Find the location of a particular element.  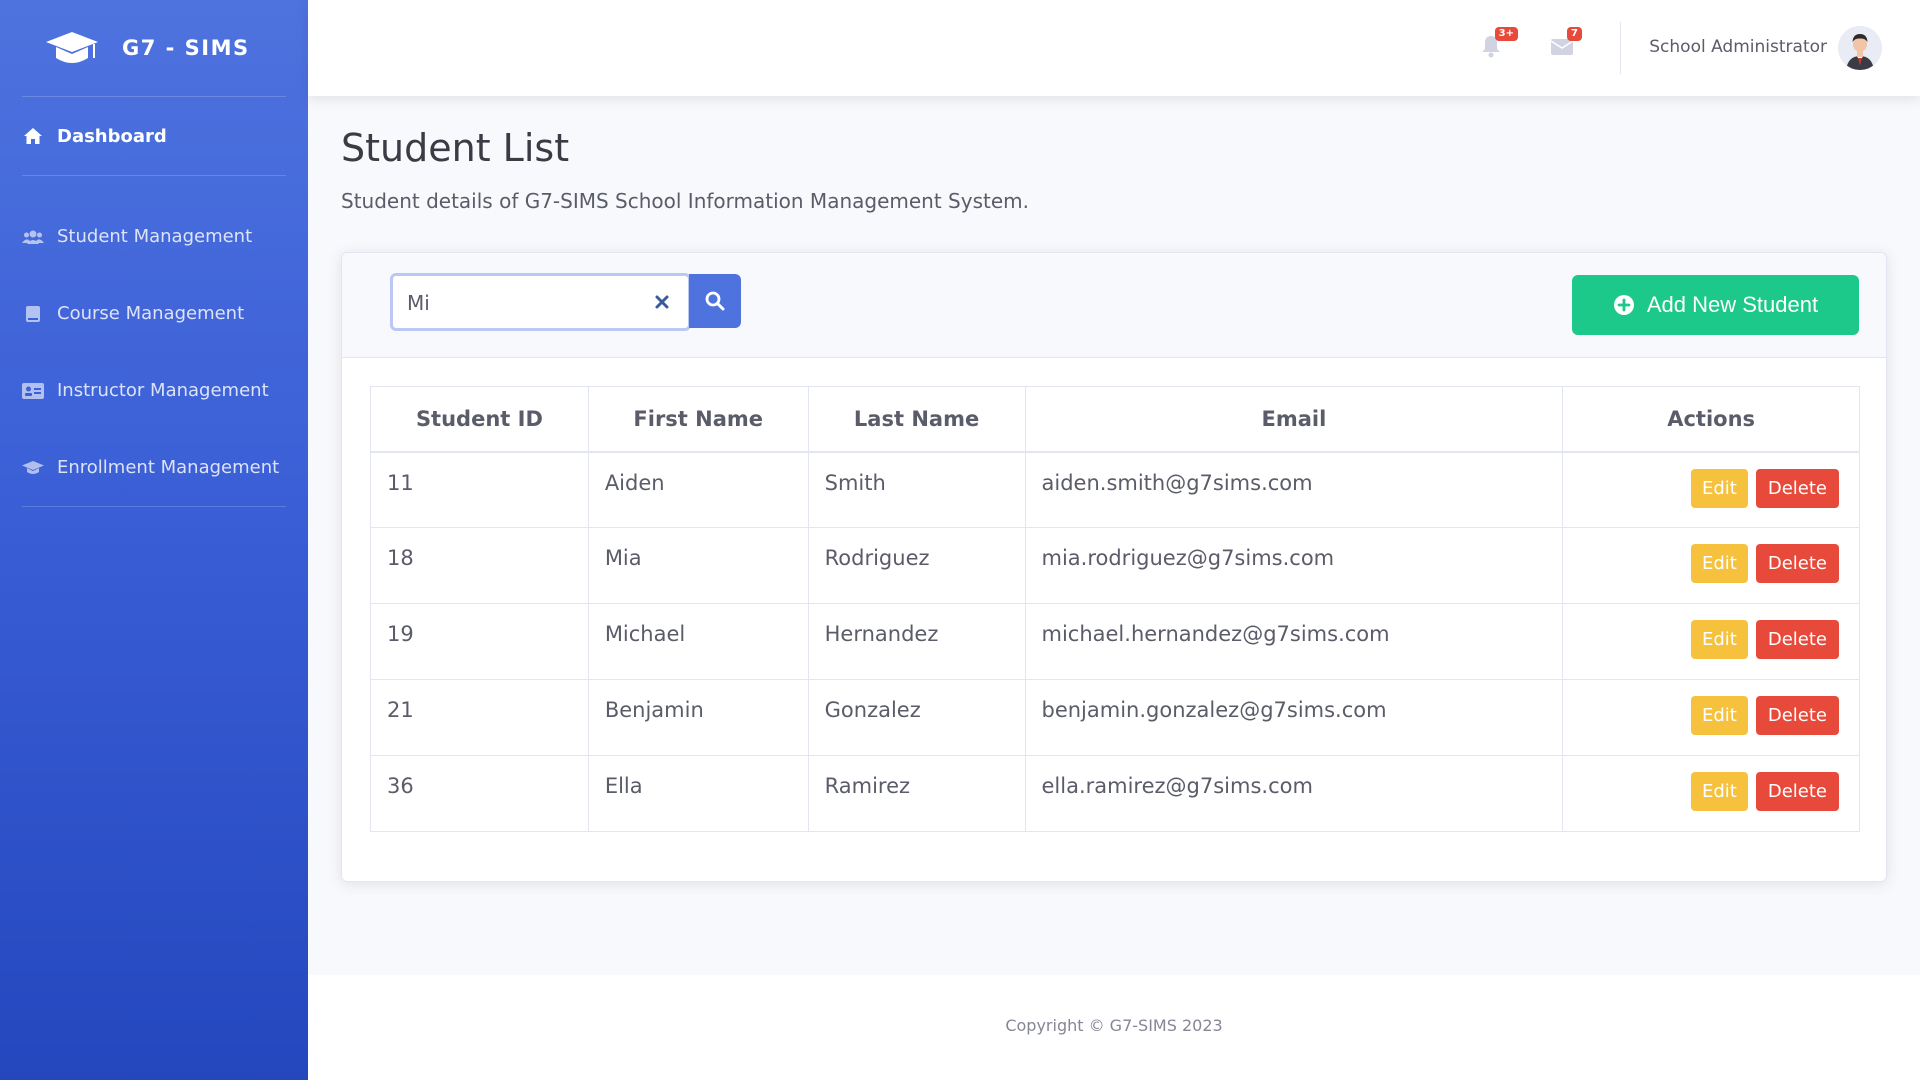

search-icon is located at coordinates (715, 301).